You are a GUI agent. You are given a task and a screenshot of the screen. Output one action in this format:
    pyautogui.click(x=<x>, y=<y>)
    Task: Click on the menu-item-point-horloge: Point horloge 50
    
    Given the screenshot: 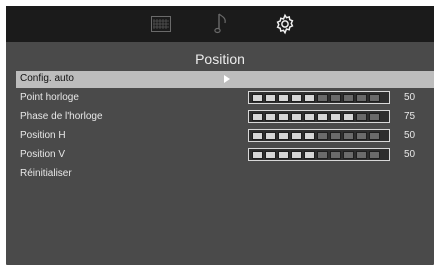 What is the action you would take?
    pyautogui.click(x=225, y=98)
    